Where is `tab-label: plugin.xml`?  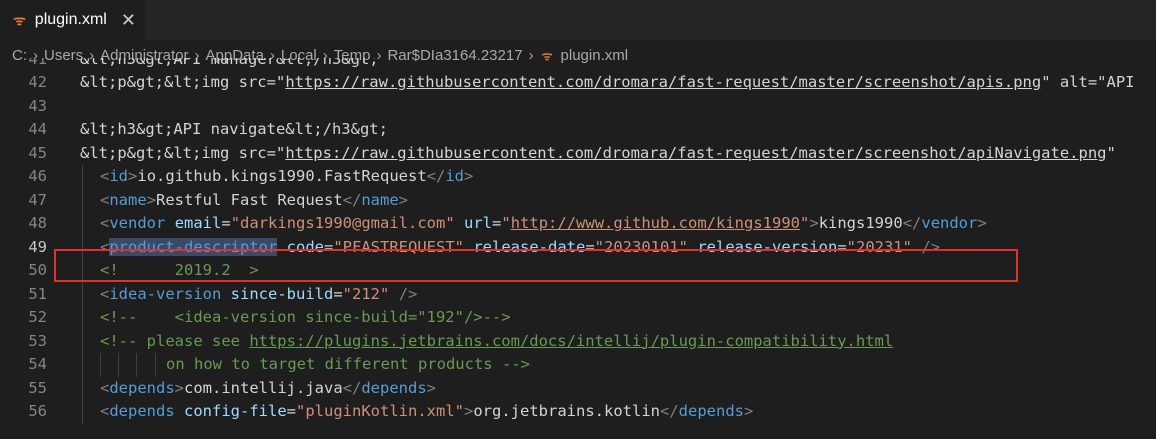
tab-label: plugin.xml is located at coordinates (70, 19).